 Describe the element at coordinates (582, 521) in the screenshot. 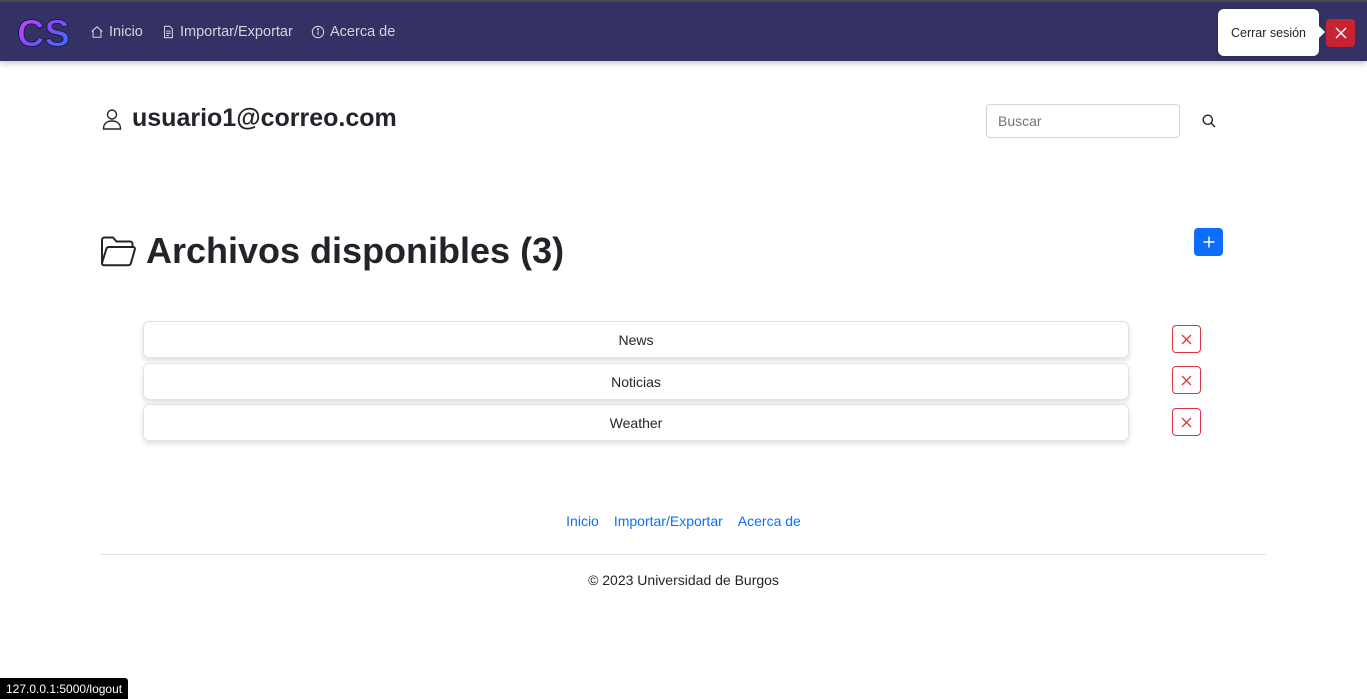

I see `footer-link-inicio: Inicio` at that location.